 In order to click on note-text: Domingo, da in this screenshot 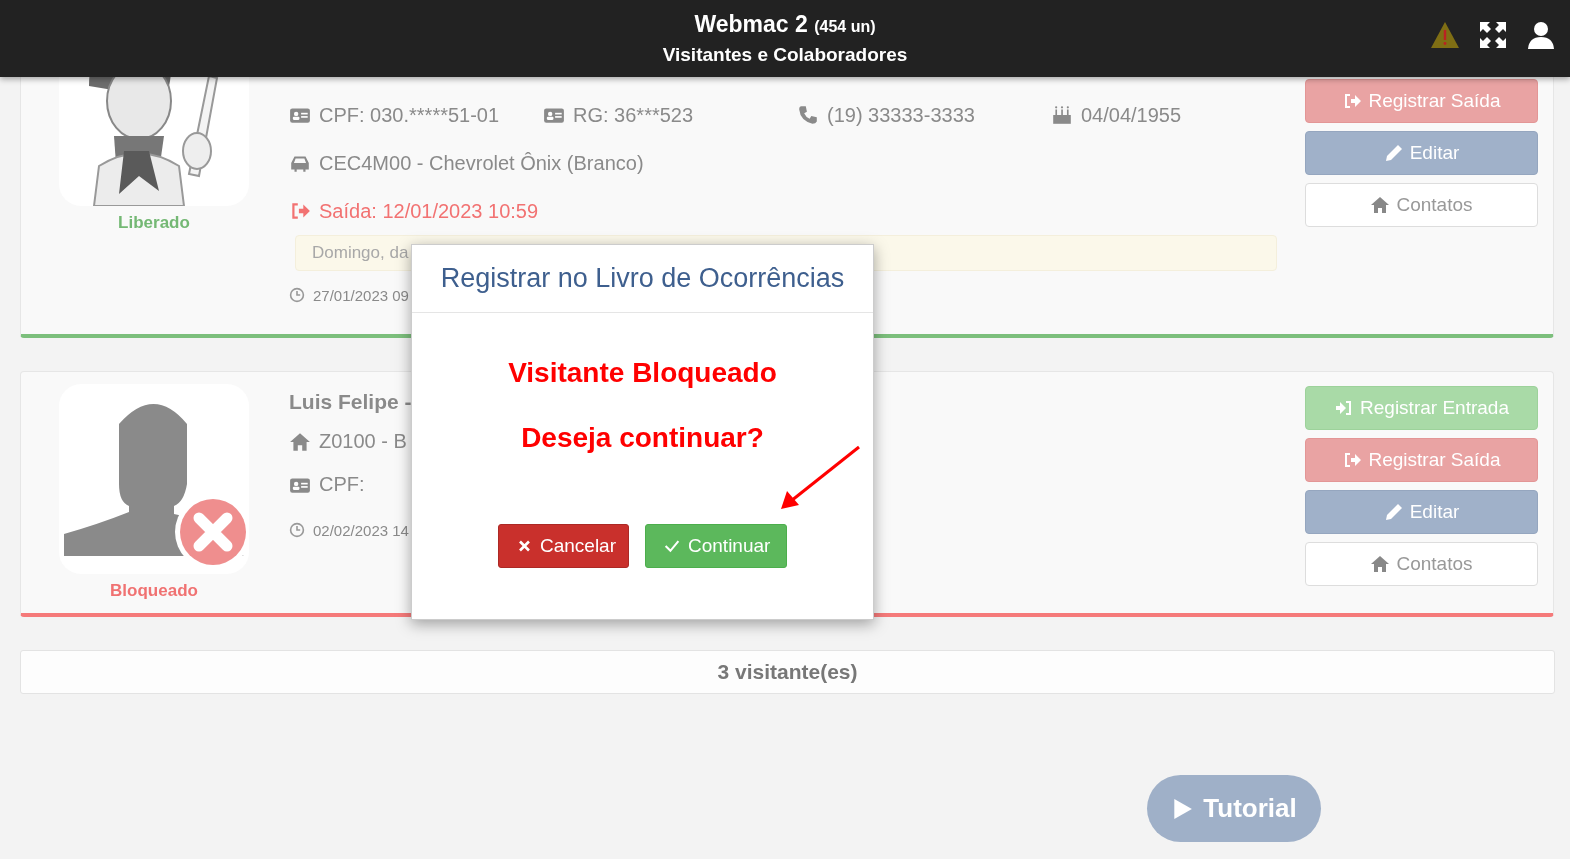, I will do `click(360, 253)`.